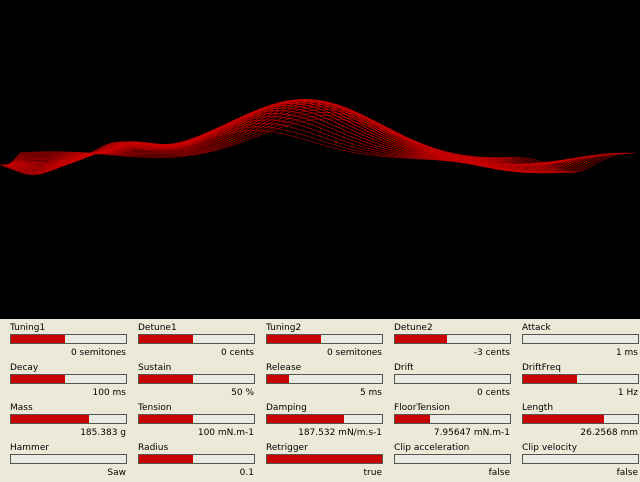  Describe the element at coordinates (284, 368) in the screenshot. I see `param-label: Release` at that location.